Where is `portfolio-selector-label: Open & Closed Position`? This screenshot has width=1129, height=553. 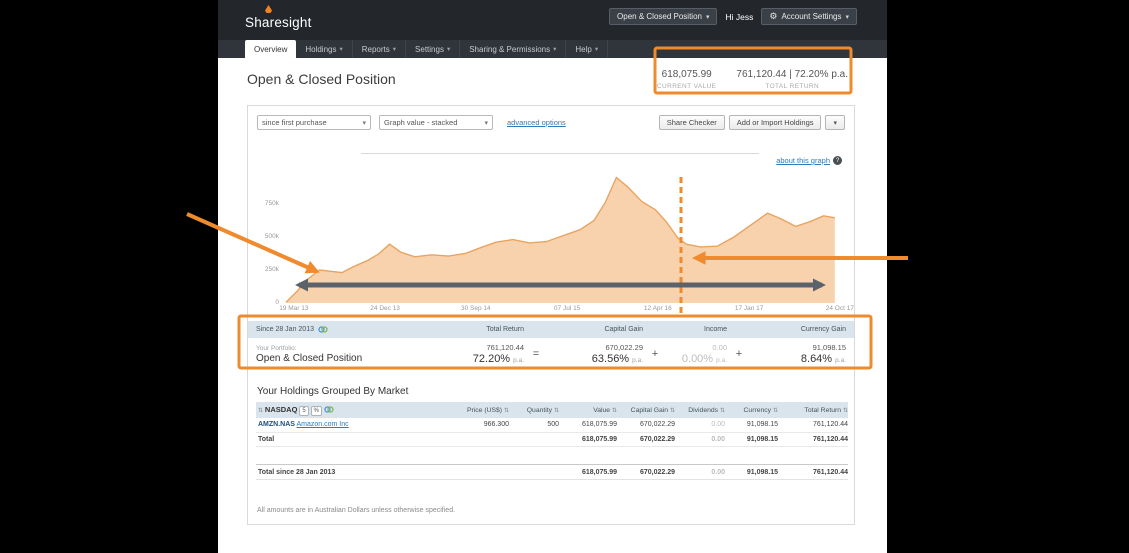 portfolio-selector-label: Open & Closed Position is located at coordinates (659, 16).